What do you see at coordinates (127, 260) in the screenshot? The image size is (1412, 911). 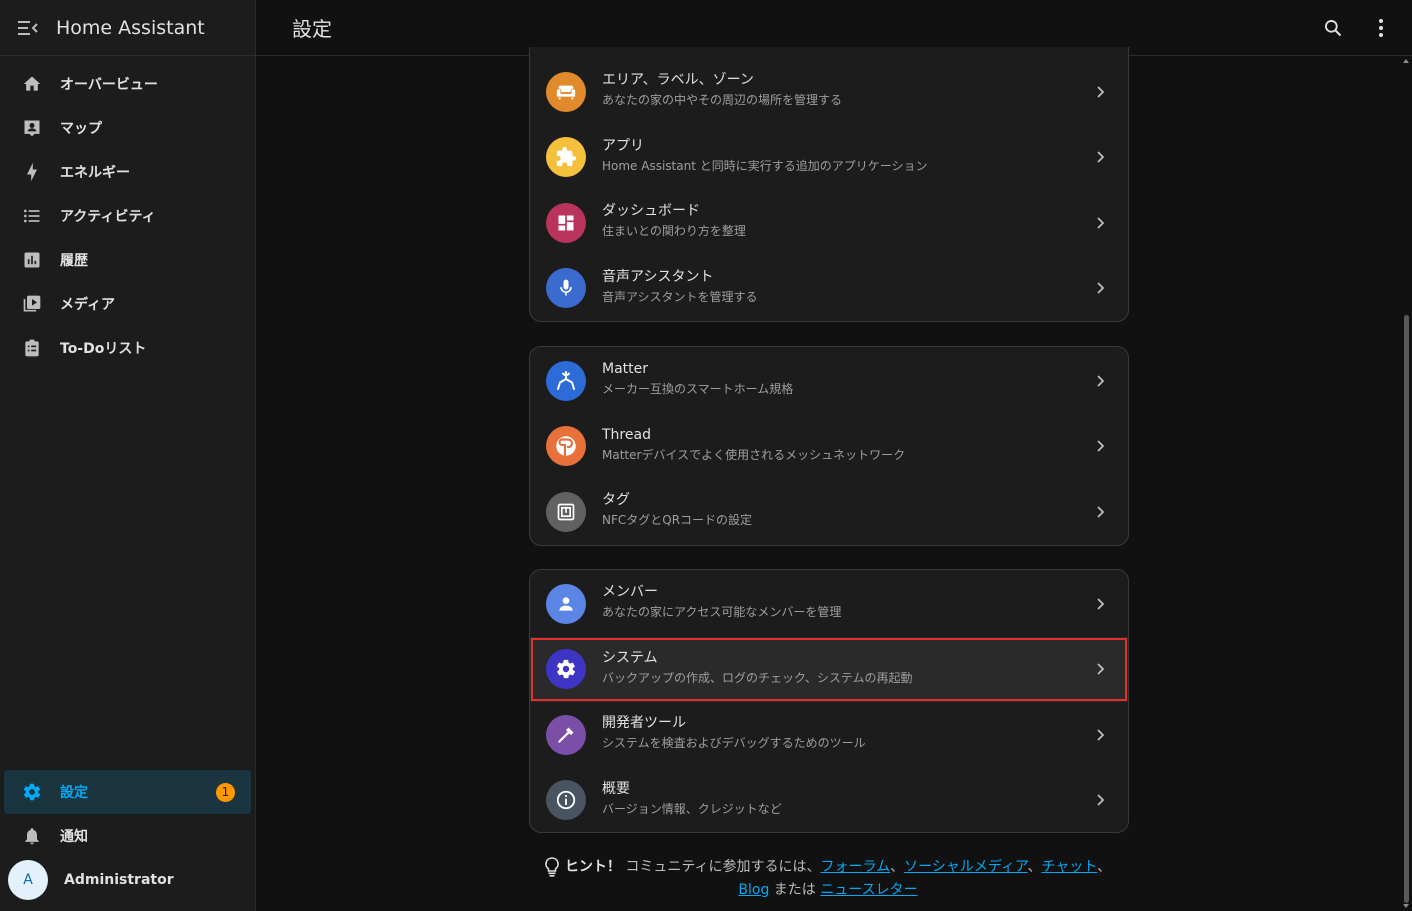 I see `sidebar-item-history: 履歴` at bounding box center [127, 260].